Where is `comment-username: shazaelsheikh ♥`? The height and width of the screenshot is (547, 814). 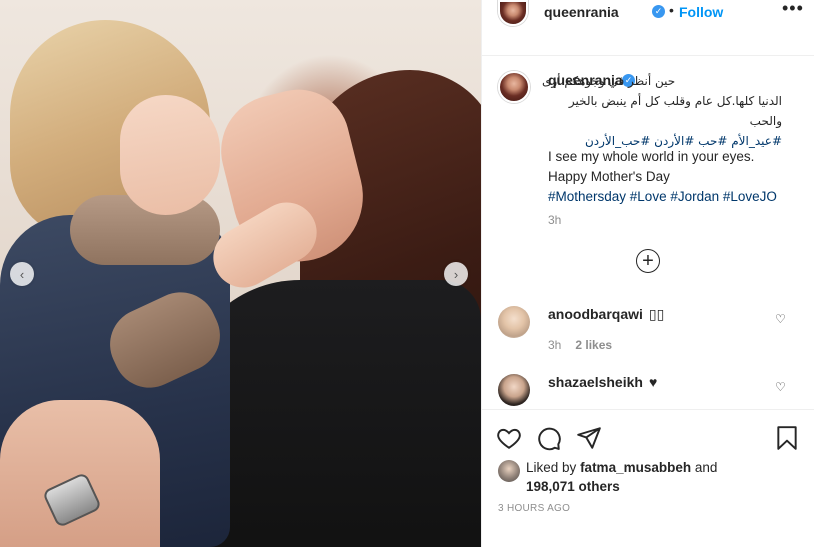
comment-username: shazaelsheikh ♥ is located at coordinates (602, 382).